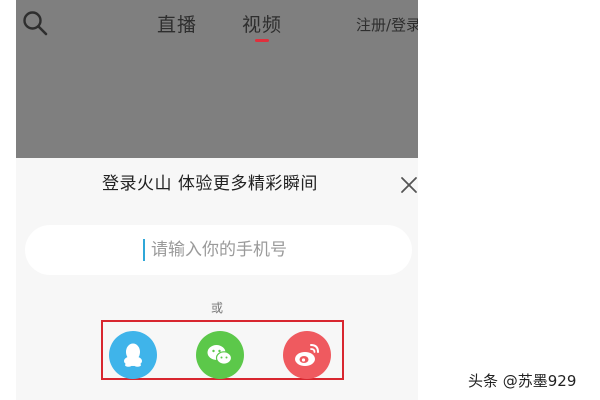 The width and height of the screenshot is (600, 400). Describe the element at coordinates (262, 23) in the screenshot. I see `tab-video: 视频` at that location.